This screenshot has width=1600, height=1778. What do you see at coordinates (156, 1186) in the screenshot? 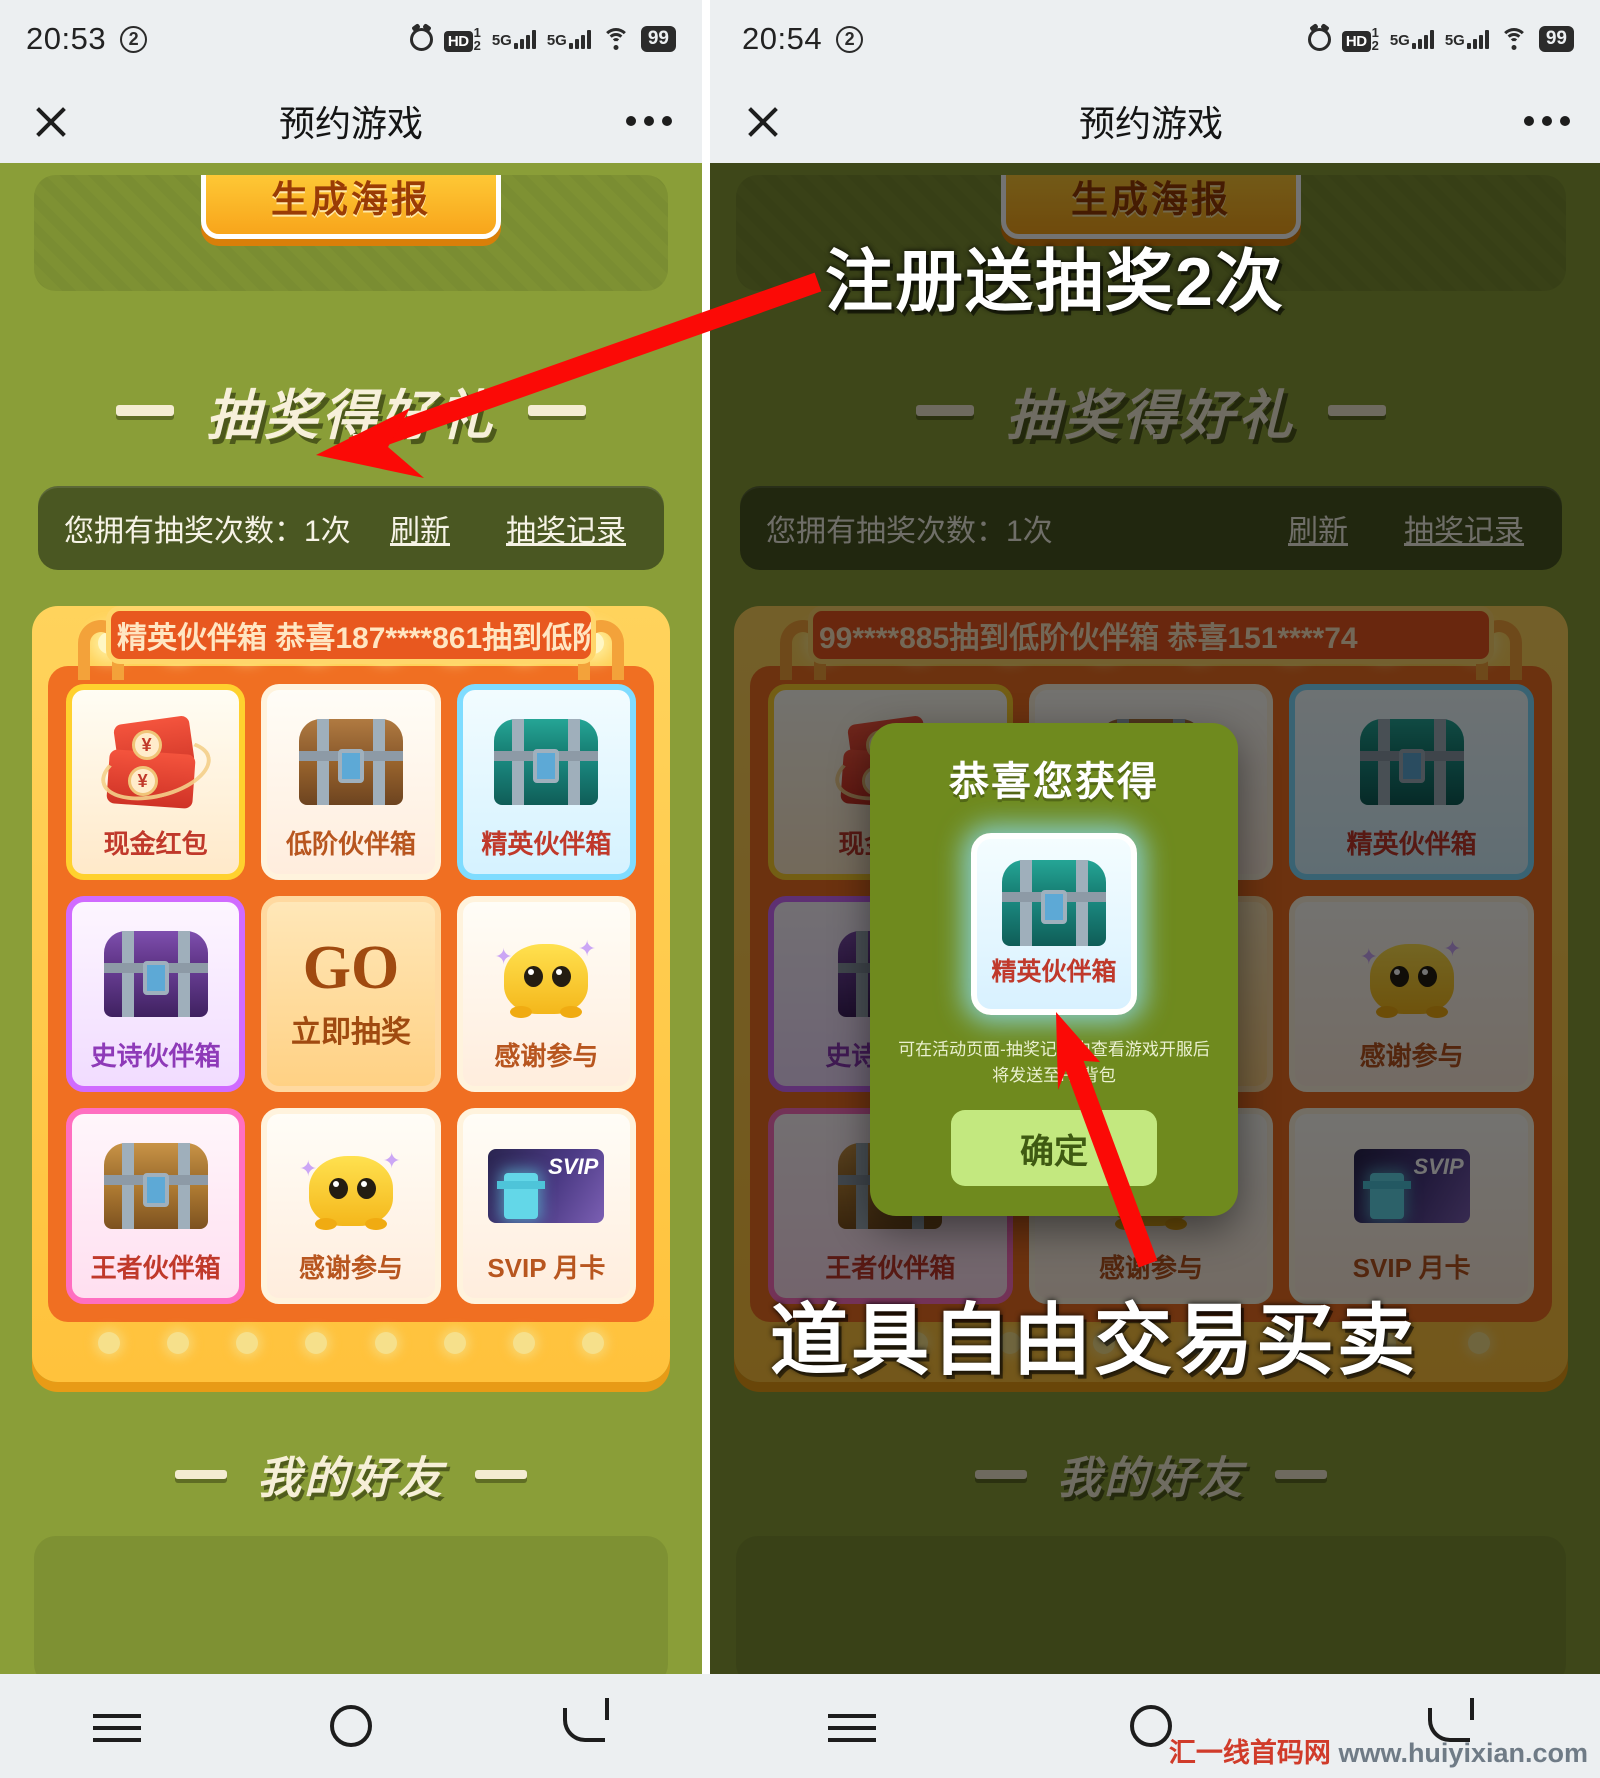
I see `chest-gold-icon` at bounding box center [156, 1186].